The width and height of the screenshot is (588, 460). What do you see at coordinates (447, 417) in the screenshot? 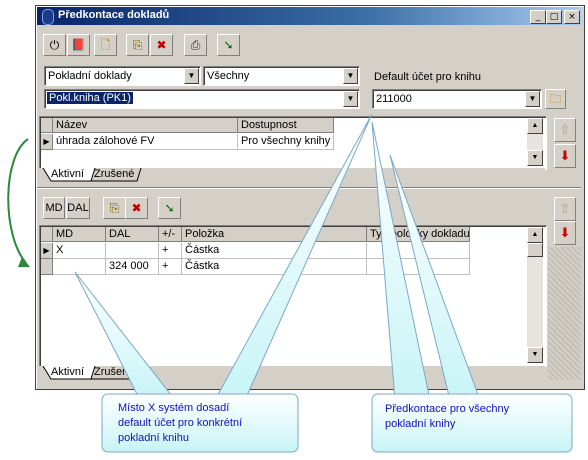
I see `callout-all-books: Předkontace pro všechny pokladní knihy` at bounding box center [447, 417].